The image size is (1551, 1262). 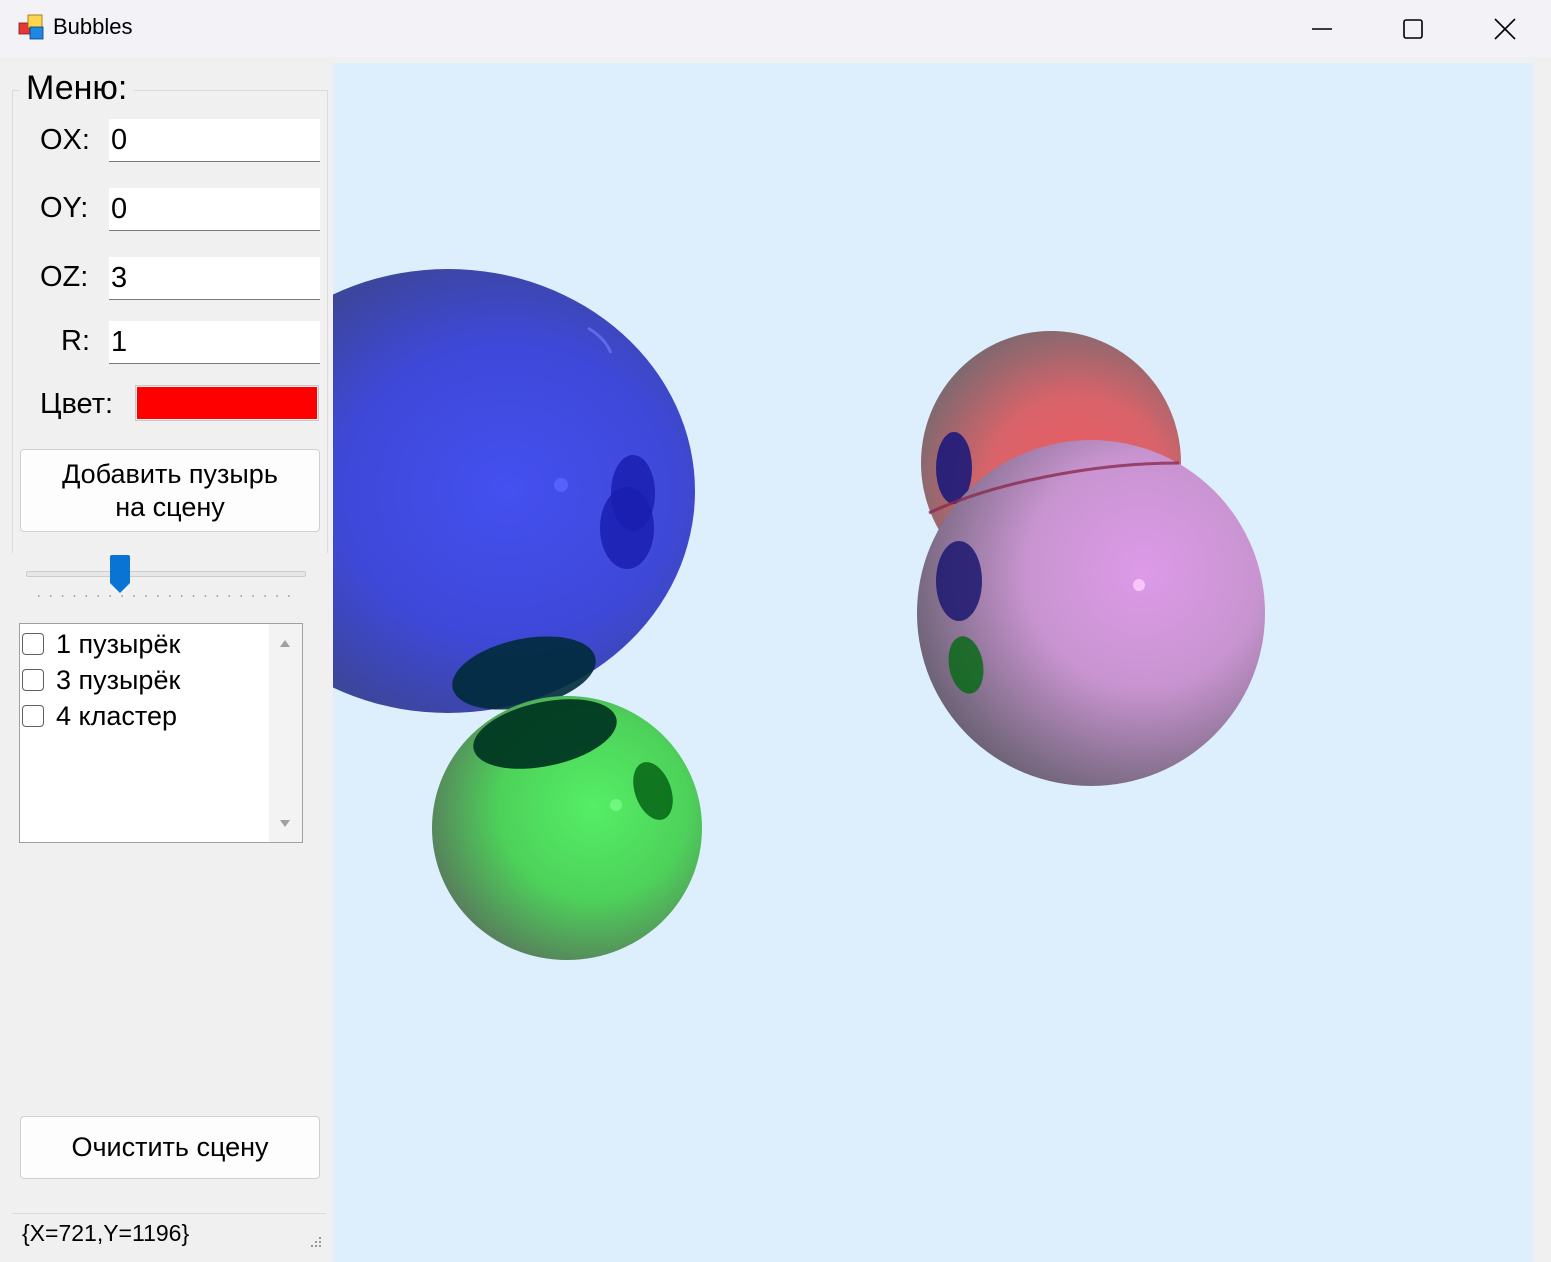 I want to click on close-button, so click(x=1505, y=28).